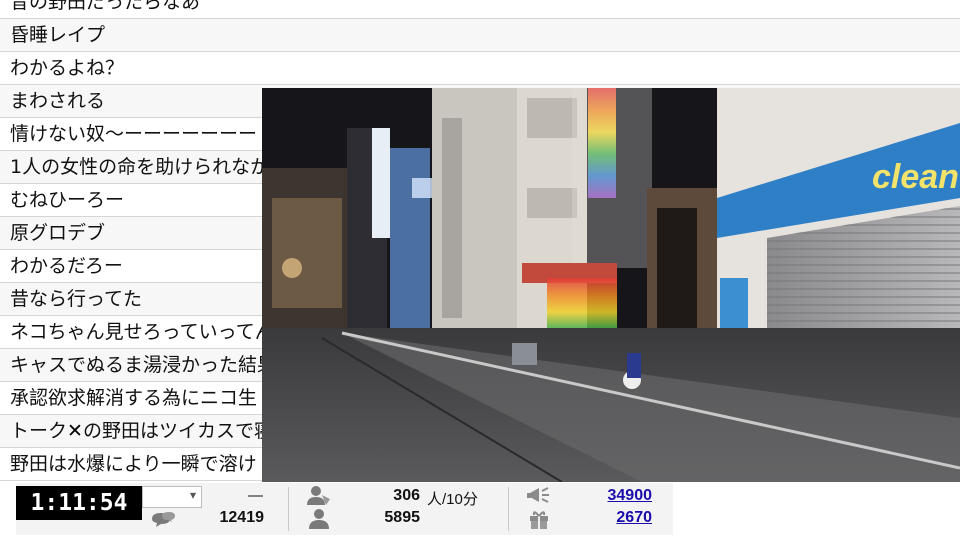 The image size is (960, 540). What do you see at coordinates (163, 519) in the screenshot?
I see `comment-icon` at bounding box center [163, 519].